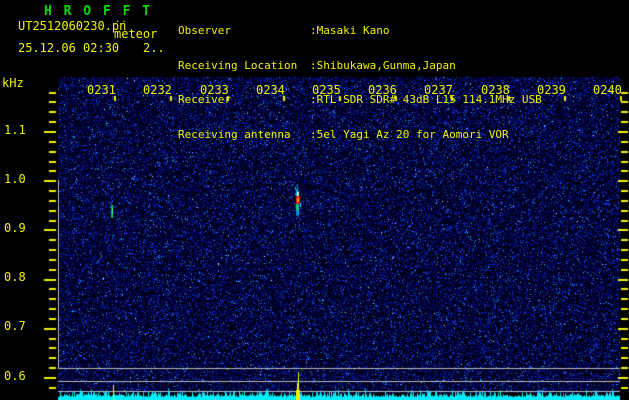 The image size is (629, 400). I want to click on info-row-location: Receiving Location:Shibukawa,Gunma,Japan, so click(360, 65).